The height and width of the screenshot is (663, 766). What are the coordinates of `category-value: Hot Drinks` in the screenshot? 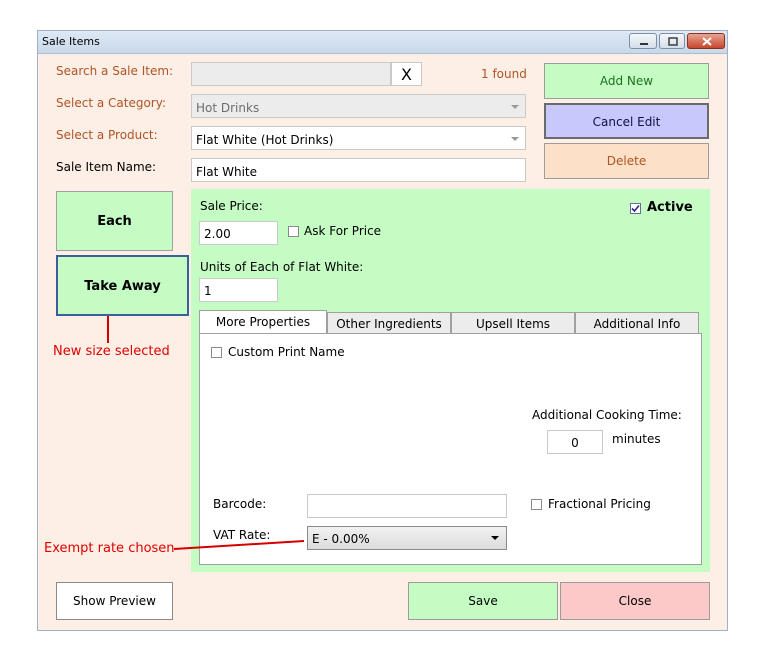 It's located at (228, 108).